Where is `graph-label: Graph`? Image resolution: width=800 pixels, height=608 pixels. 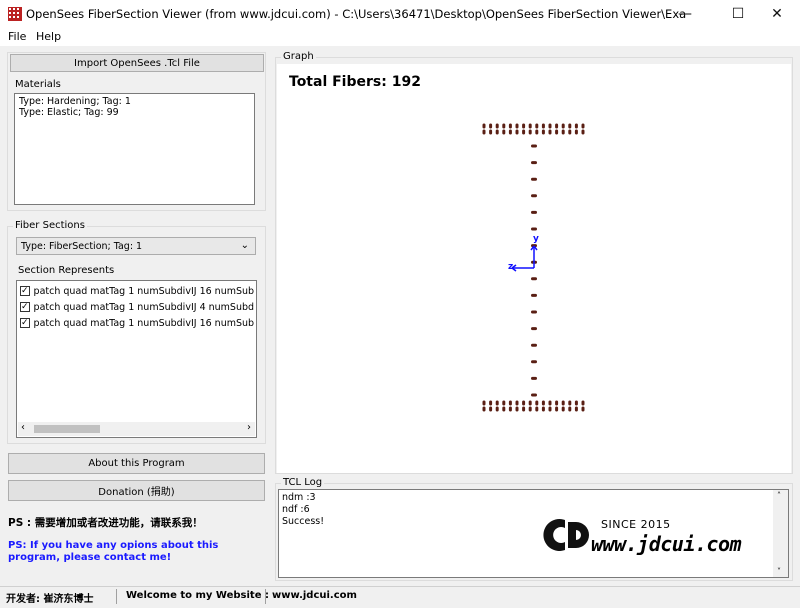 graph-label: Graph is located at coordinates (298, 56).